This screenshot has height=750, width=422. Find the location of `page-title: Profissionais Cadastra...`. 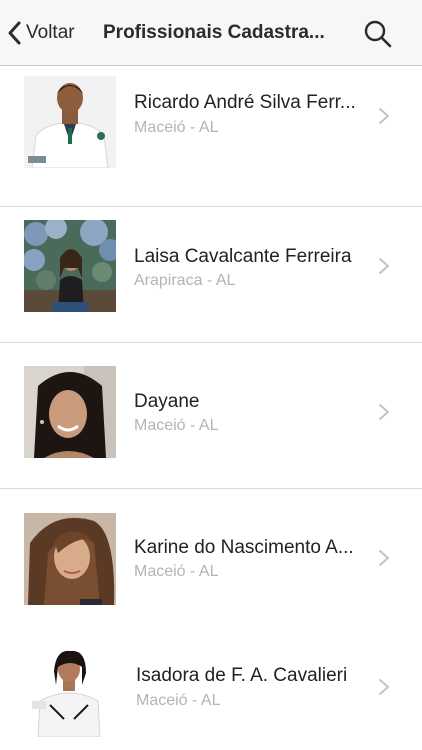

page-title: Profissionais Cadastra... is located at coordinates (214, 32).